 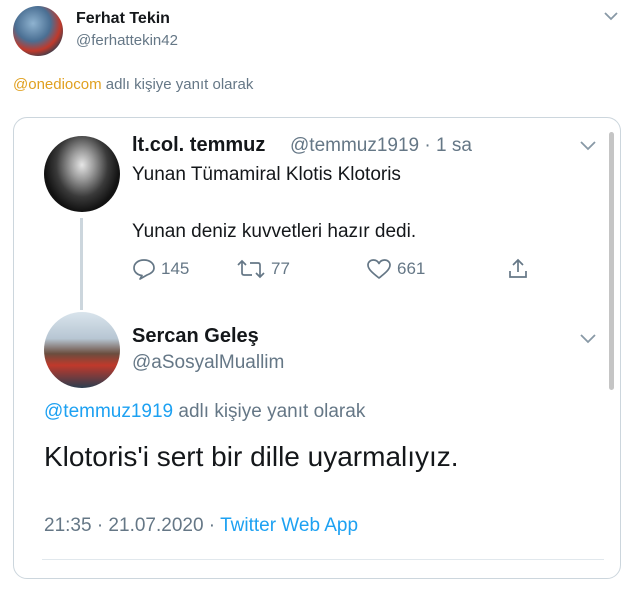 I want to click on timestamp-text: 21:35 · 21.07.2020 ·, so click(x=132, y=525).